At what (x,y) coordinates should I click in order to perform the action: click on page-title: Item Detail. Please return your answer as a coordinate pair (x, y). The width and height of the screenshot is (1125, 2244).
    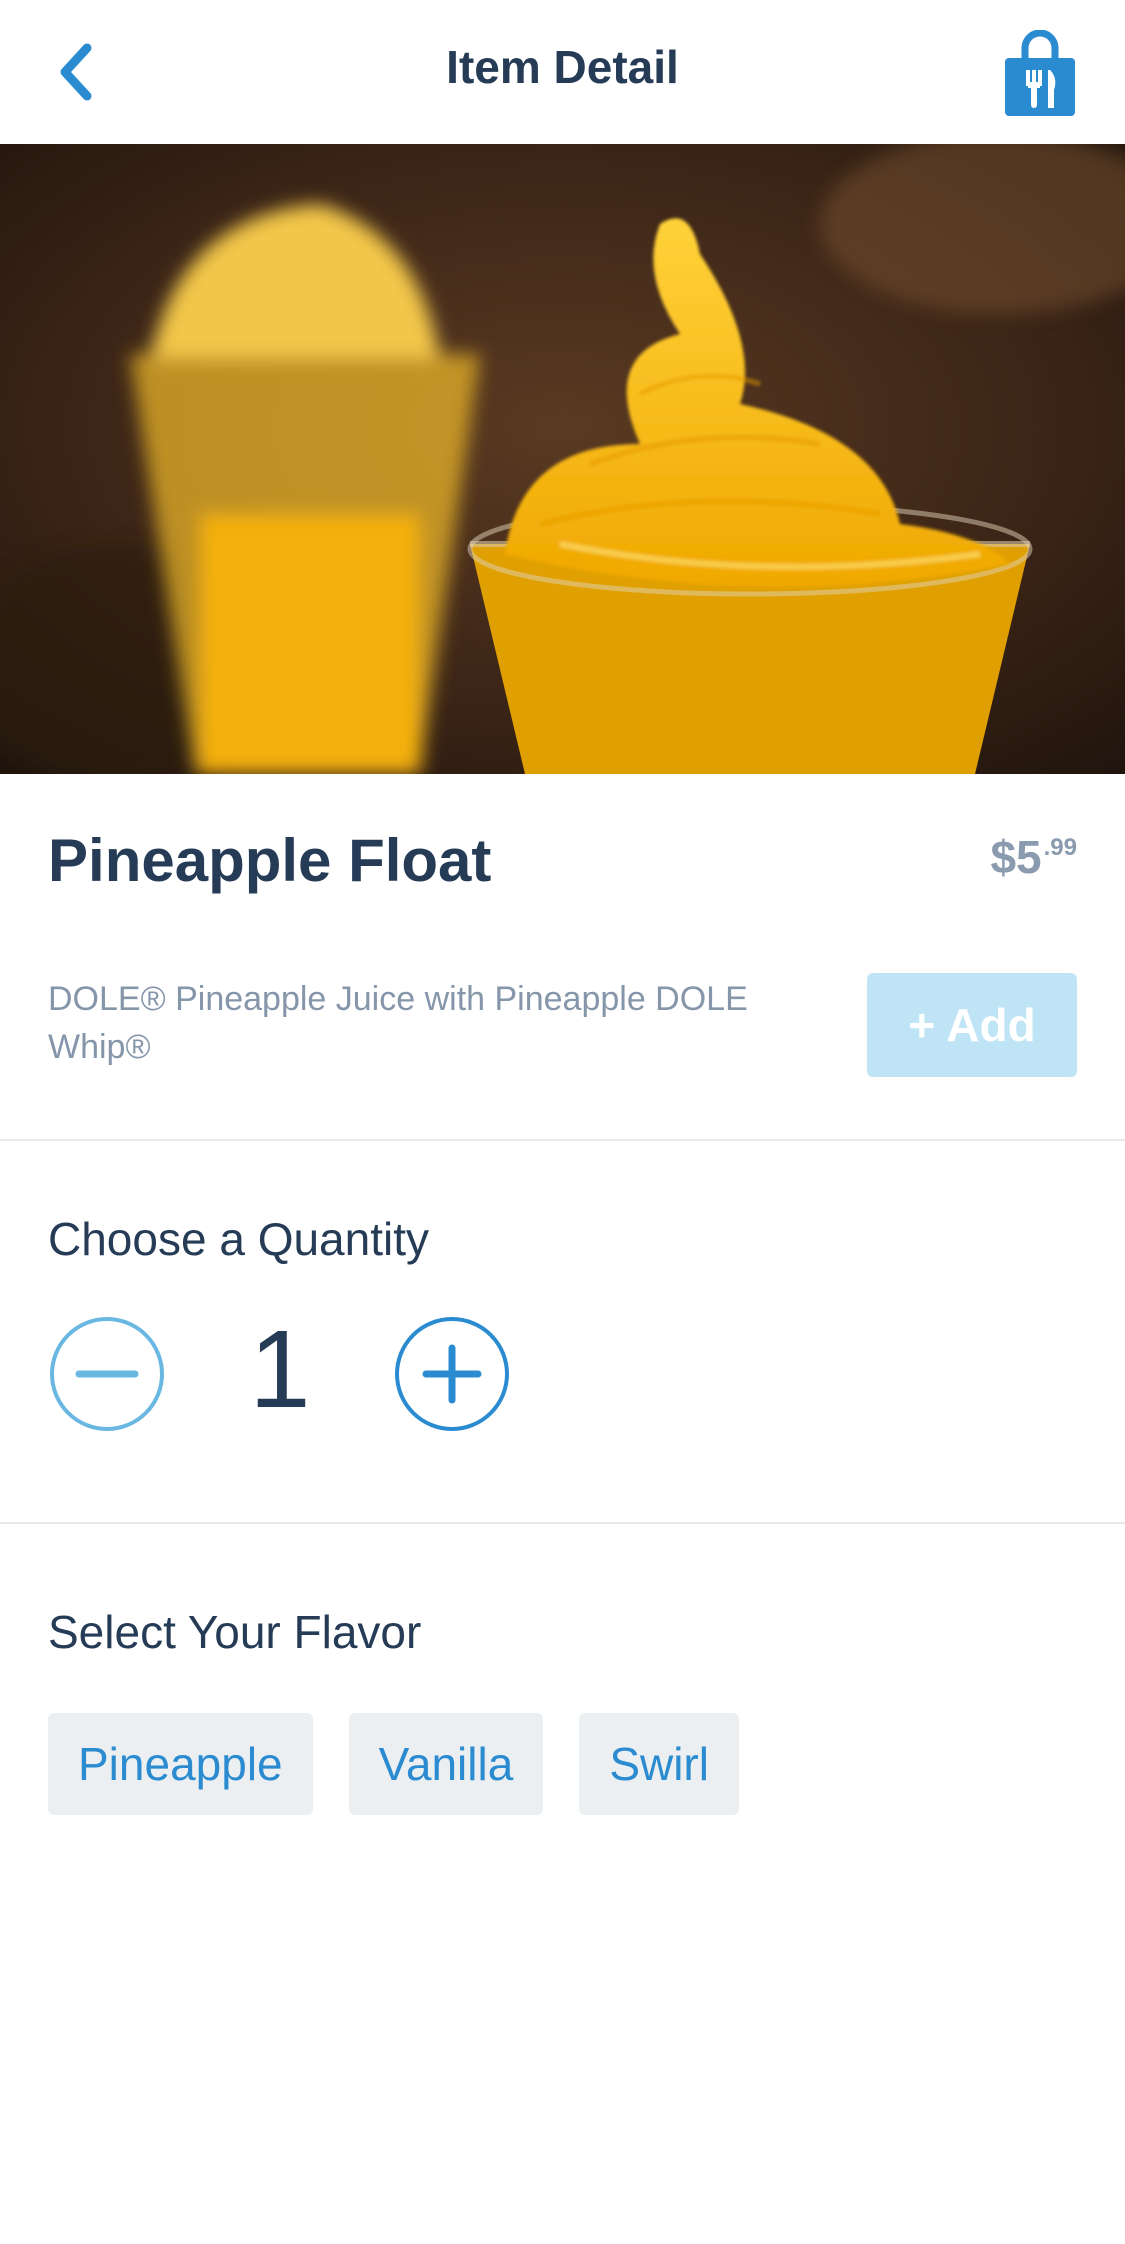
    Looking at the image, I should click on (562, 67).